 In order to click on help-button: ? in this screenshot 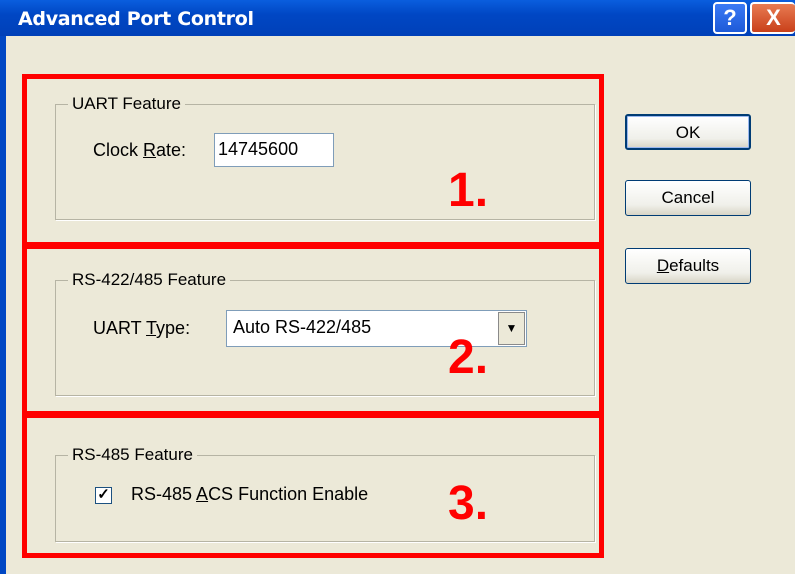, I will do `click(730, 18)`.